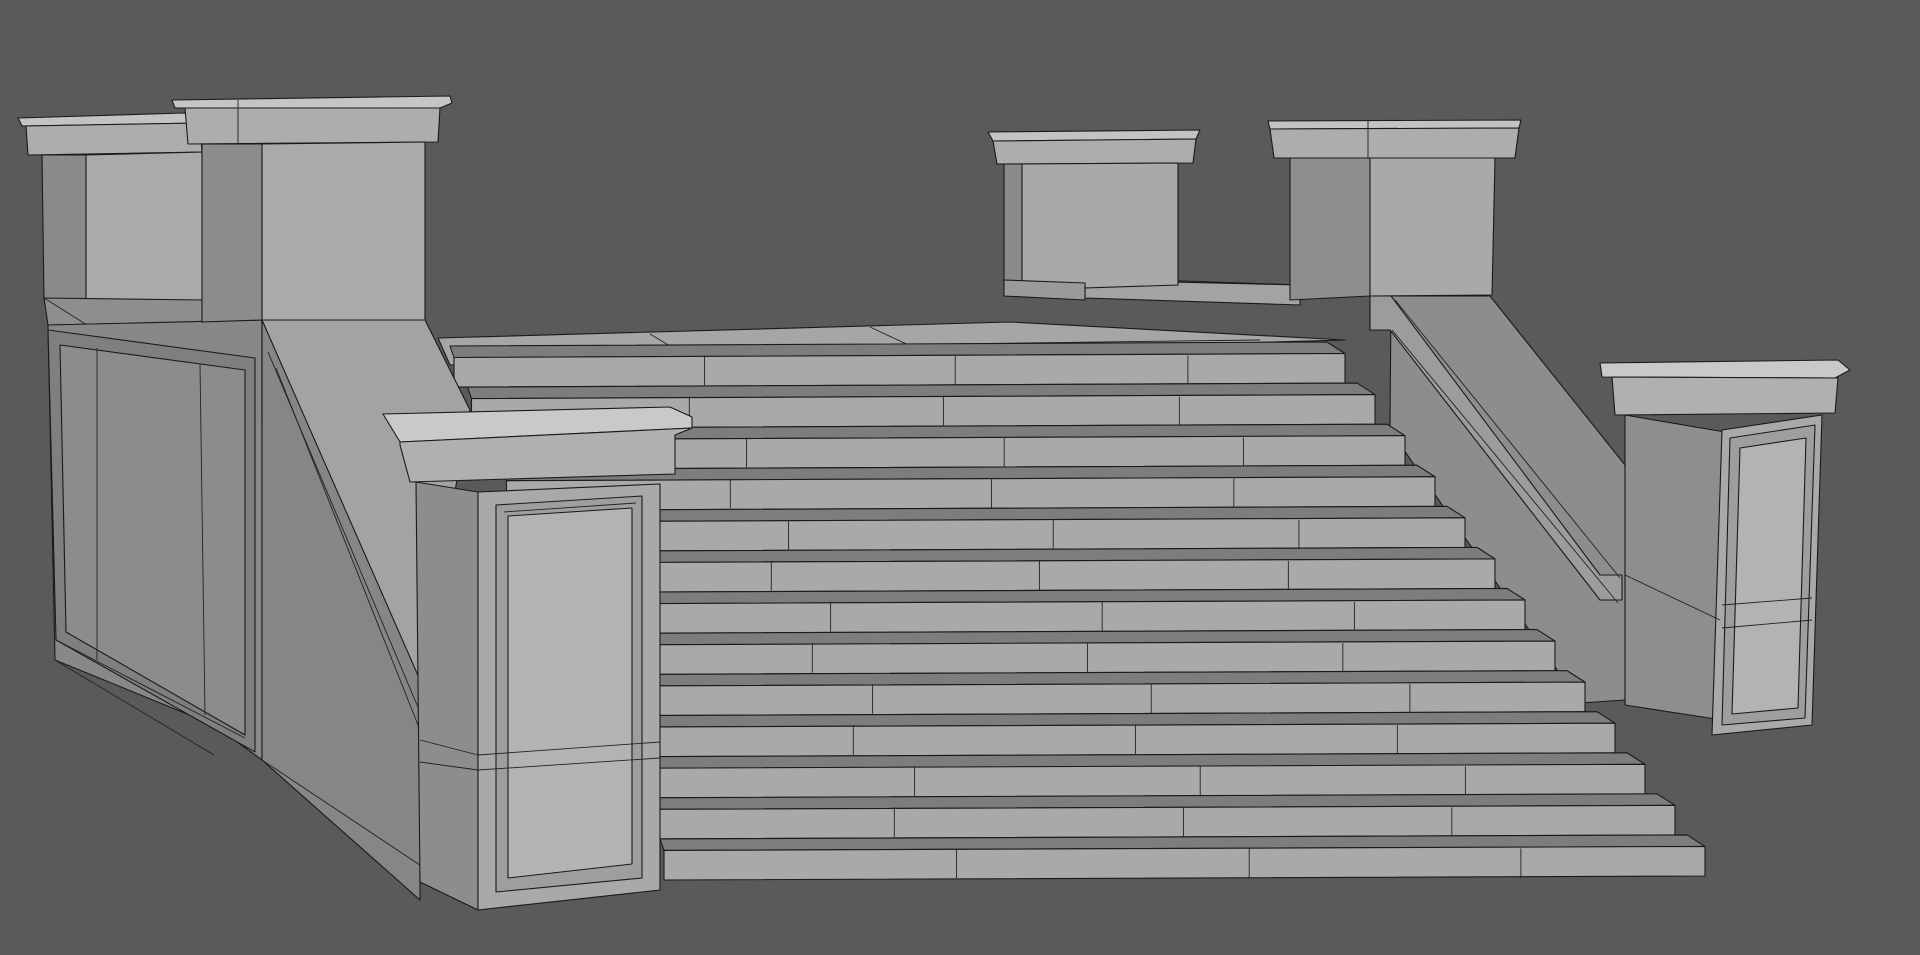 This screenshot has width=1920, height=955. I want to click on rear-pillar-right, so click(1394, 210).